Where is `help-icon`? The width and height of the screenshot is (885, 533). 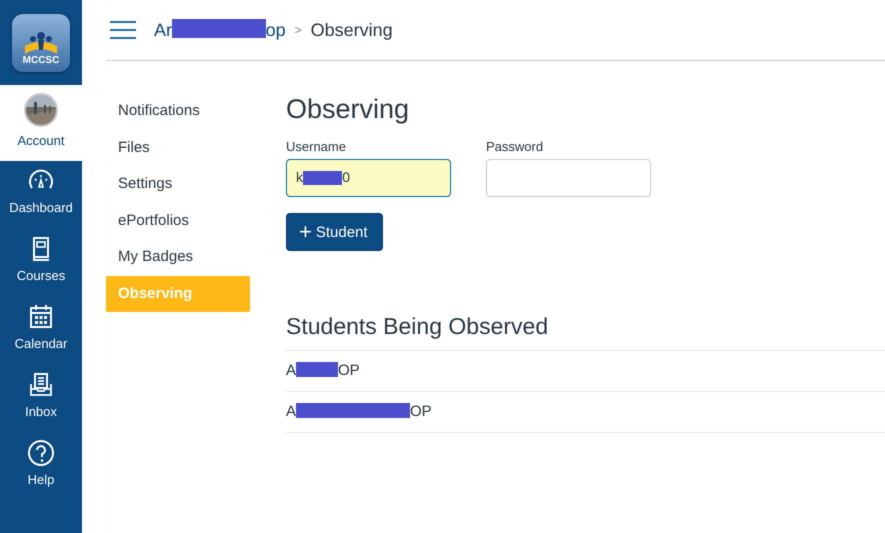 help-icon is located at coordinates (41, 453).